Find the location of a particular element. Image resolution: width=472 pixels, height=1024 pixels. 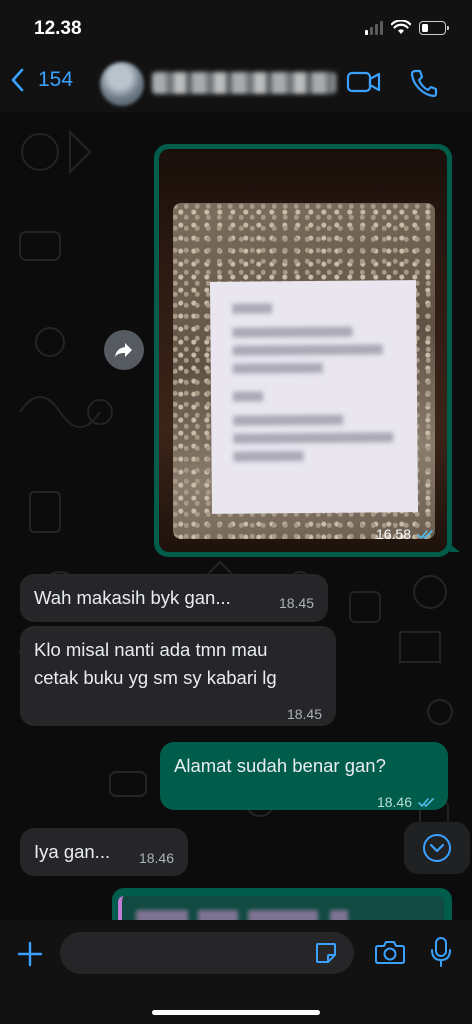

incoming-message: Wah makasih byk gan... 18.45 is located at coordinates (174, 598).